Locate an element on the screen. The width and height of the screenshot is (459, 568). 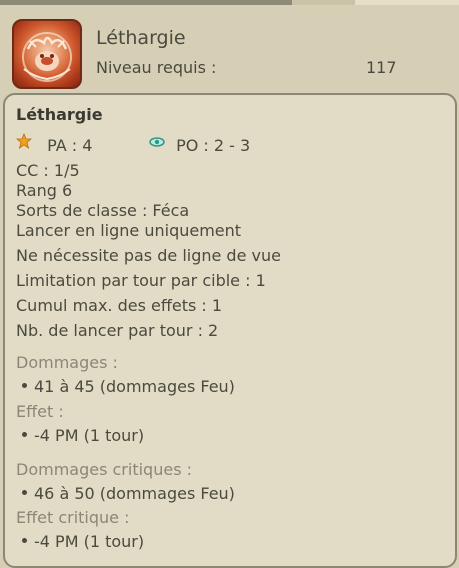
eye-icon is located at coordinates (157, 146).